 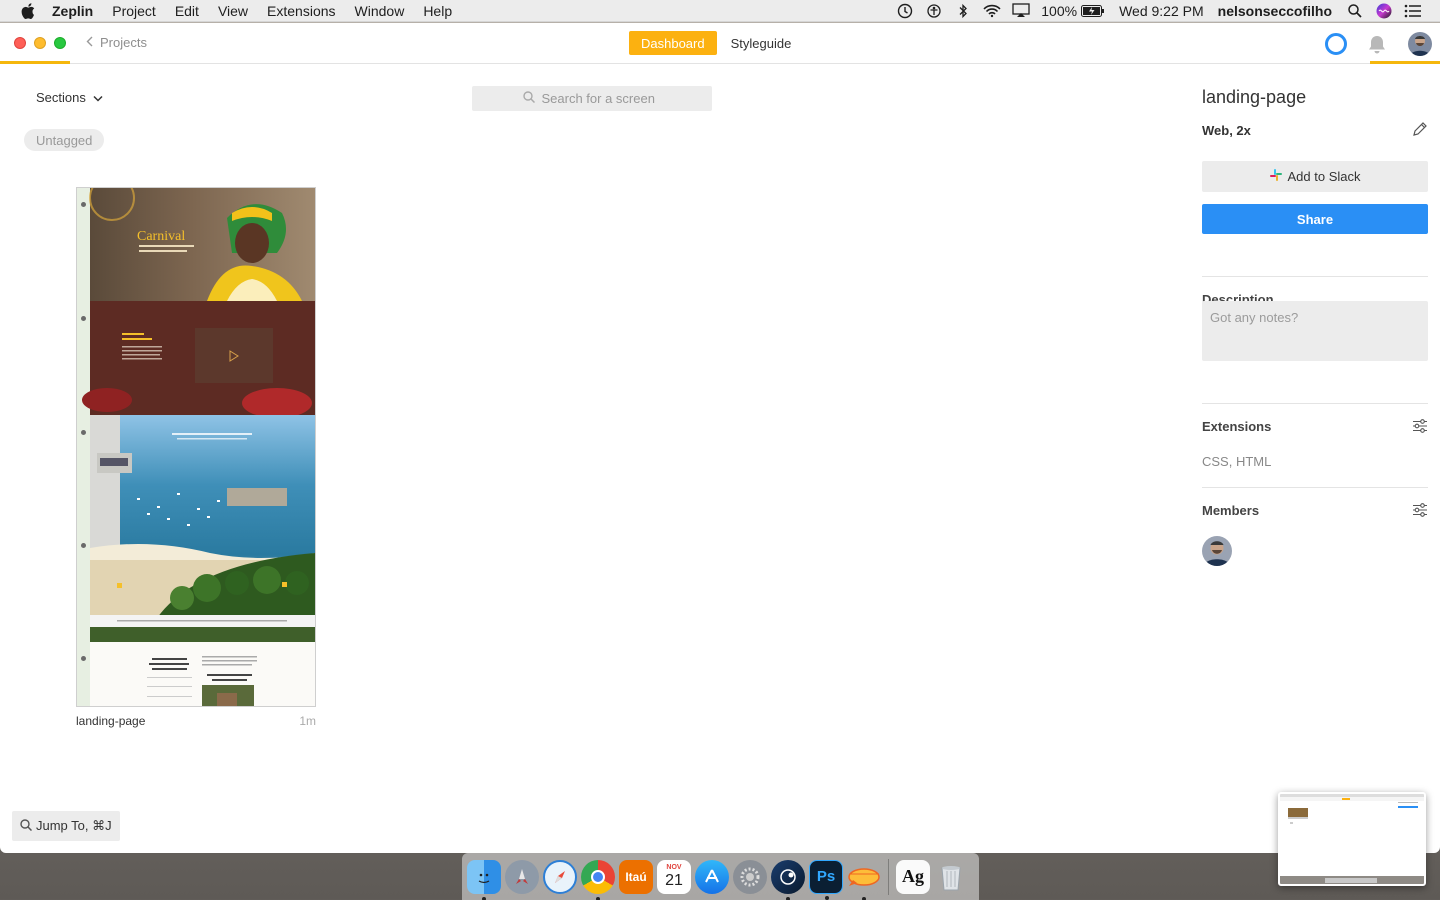 What do you see at coordinates (598, 879) in the screenshot?
I see `chrome-icon` at bounding box center [598, 879].